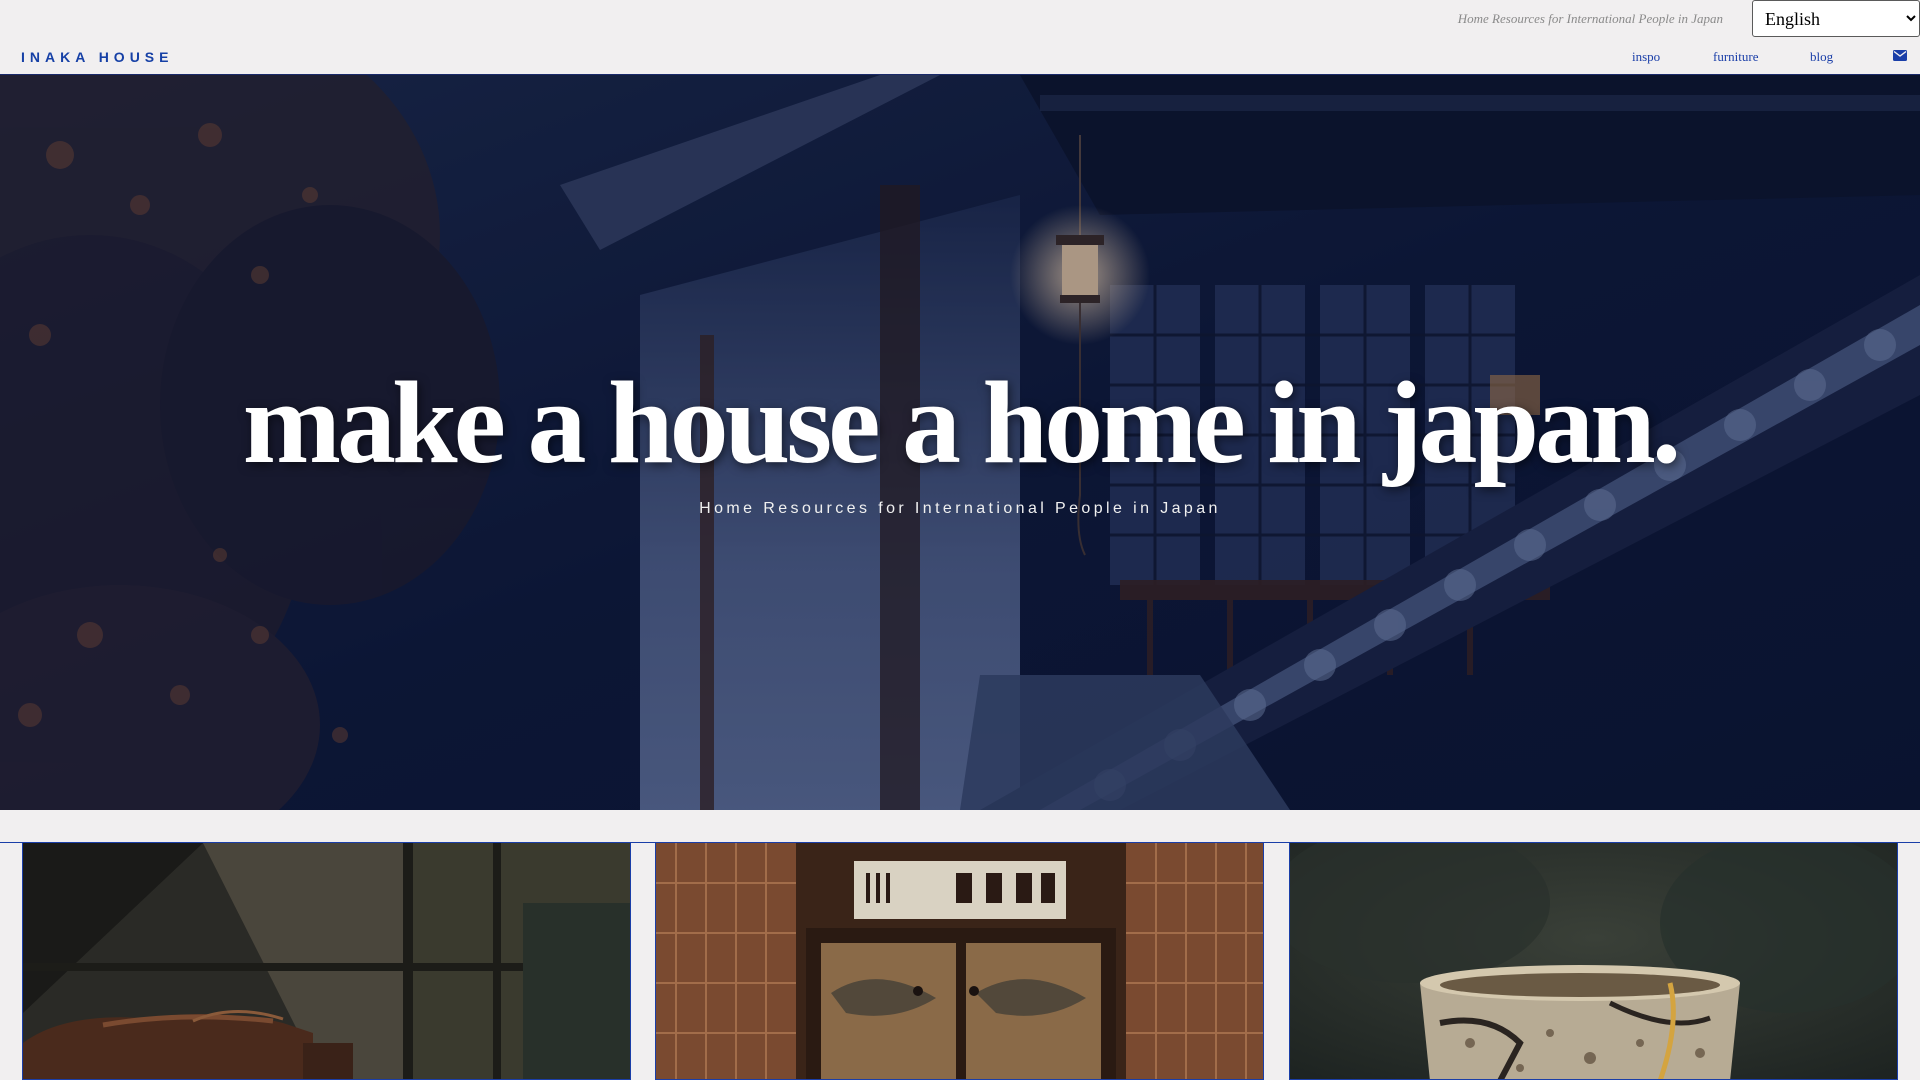 This screenshot has height=1080, width=1920. What do you see at coordinates (962, 422) in the screenshot?
I see `hero-title: make a house a home in japan.` at bounding box center [962, 422].